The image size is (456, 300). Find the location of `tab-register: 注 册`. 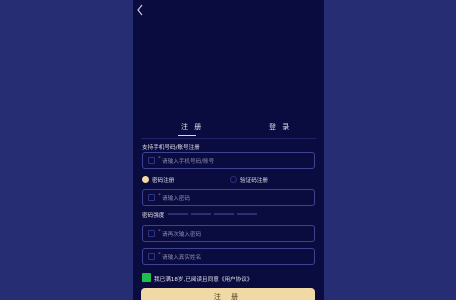

tab-register: 注 册 is located at coordinates (192, 127).